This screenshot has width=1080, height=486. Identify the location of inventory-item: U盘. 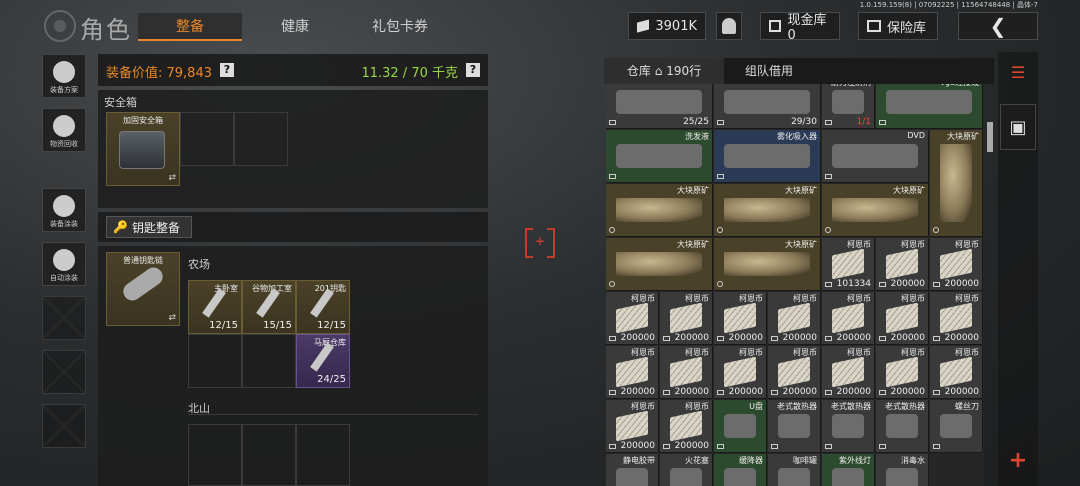
(740, 426).